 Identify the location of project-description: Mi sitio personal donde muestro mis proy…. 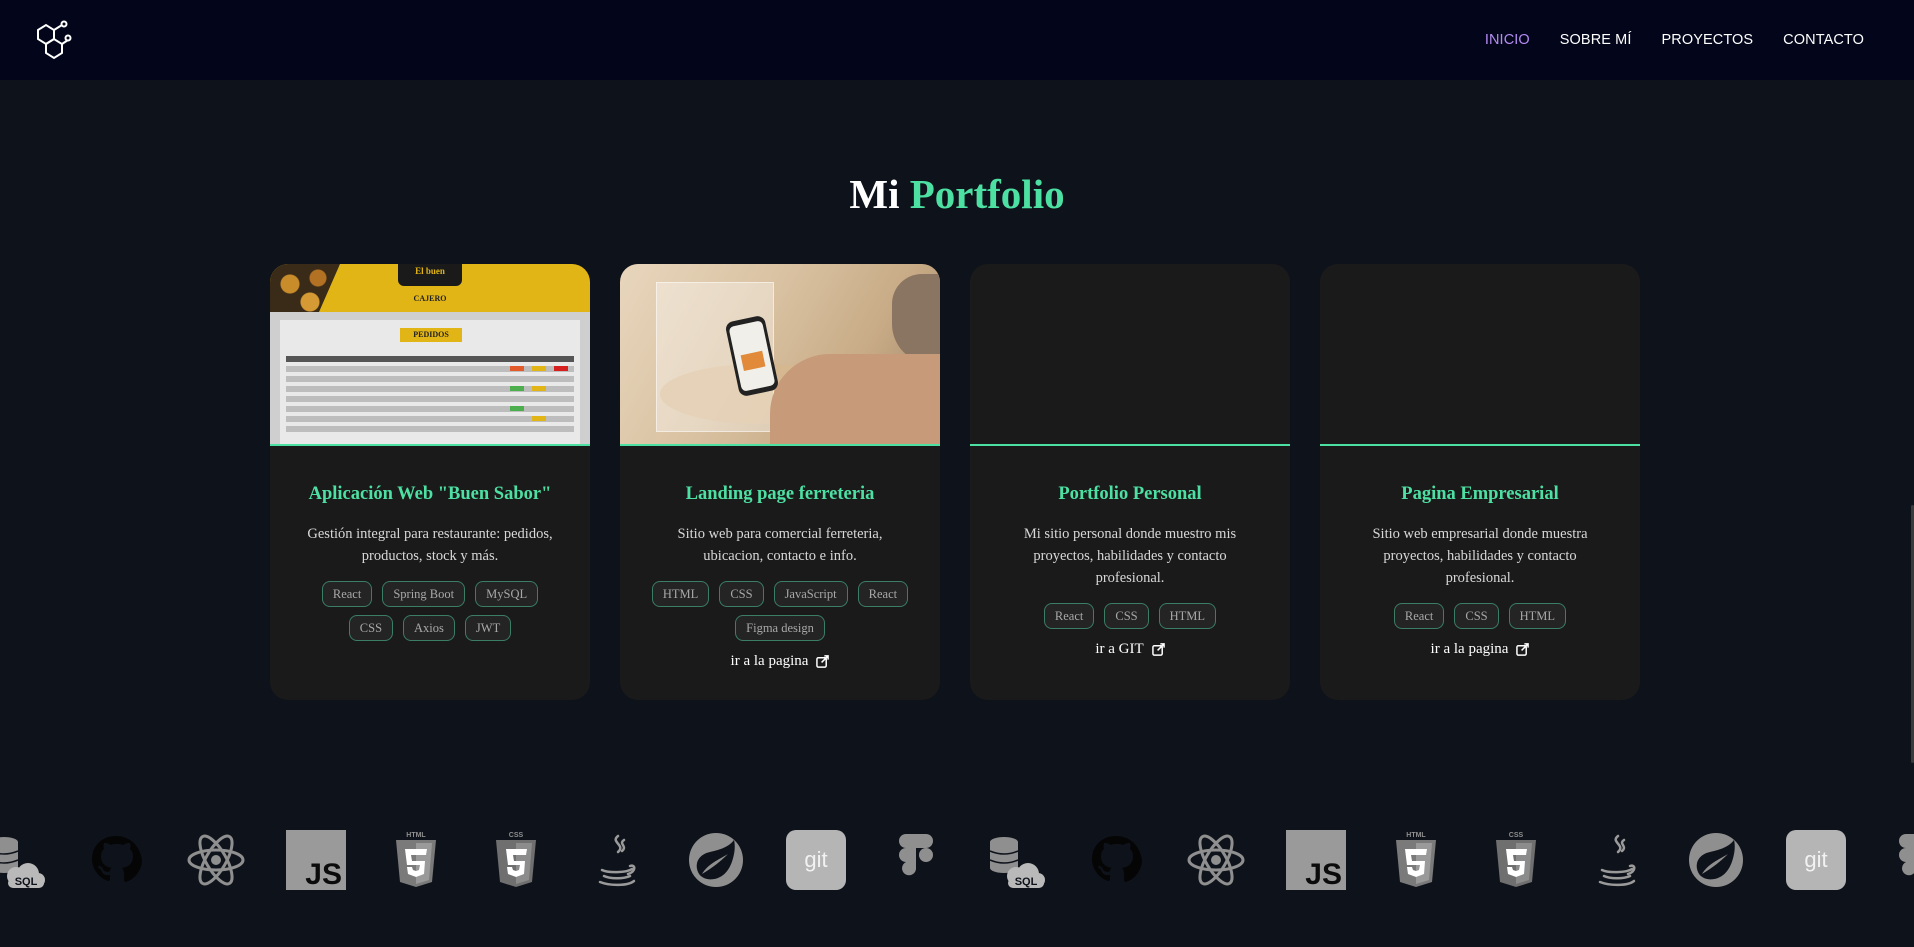
(1130, 556).